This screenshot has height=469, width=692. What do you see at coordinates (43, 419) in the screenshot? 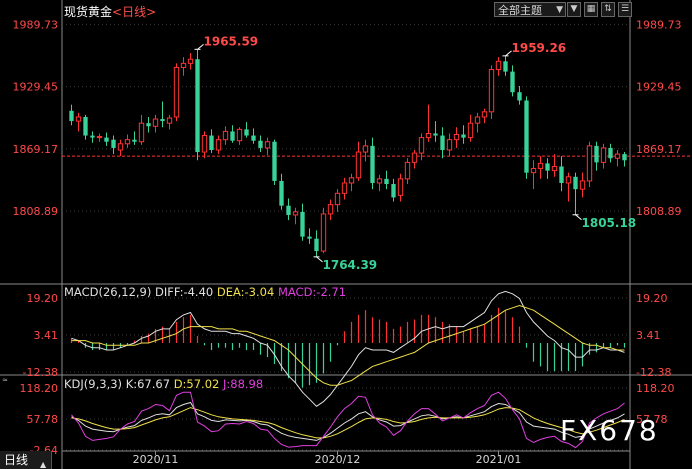
I see `kdj-tick-left: 57.78` at bounding box center [43, 419].